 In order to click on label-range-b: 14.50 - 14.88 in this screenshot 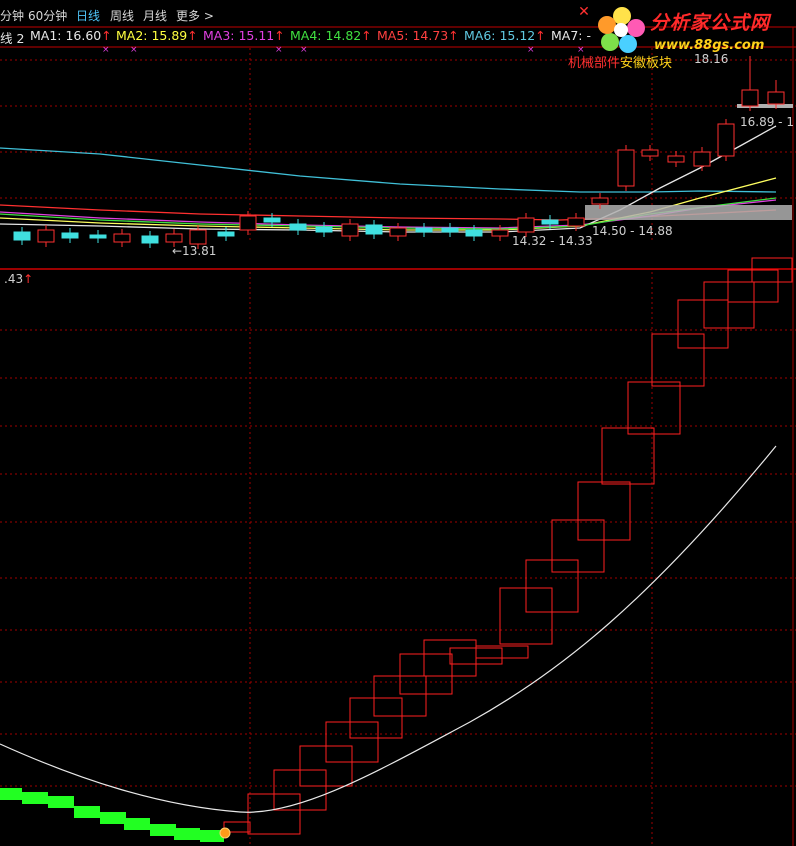, I will do `click(632, 231)`.